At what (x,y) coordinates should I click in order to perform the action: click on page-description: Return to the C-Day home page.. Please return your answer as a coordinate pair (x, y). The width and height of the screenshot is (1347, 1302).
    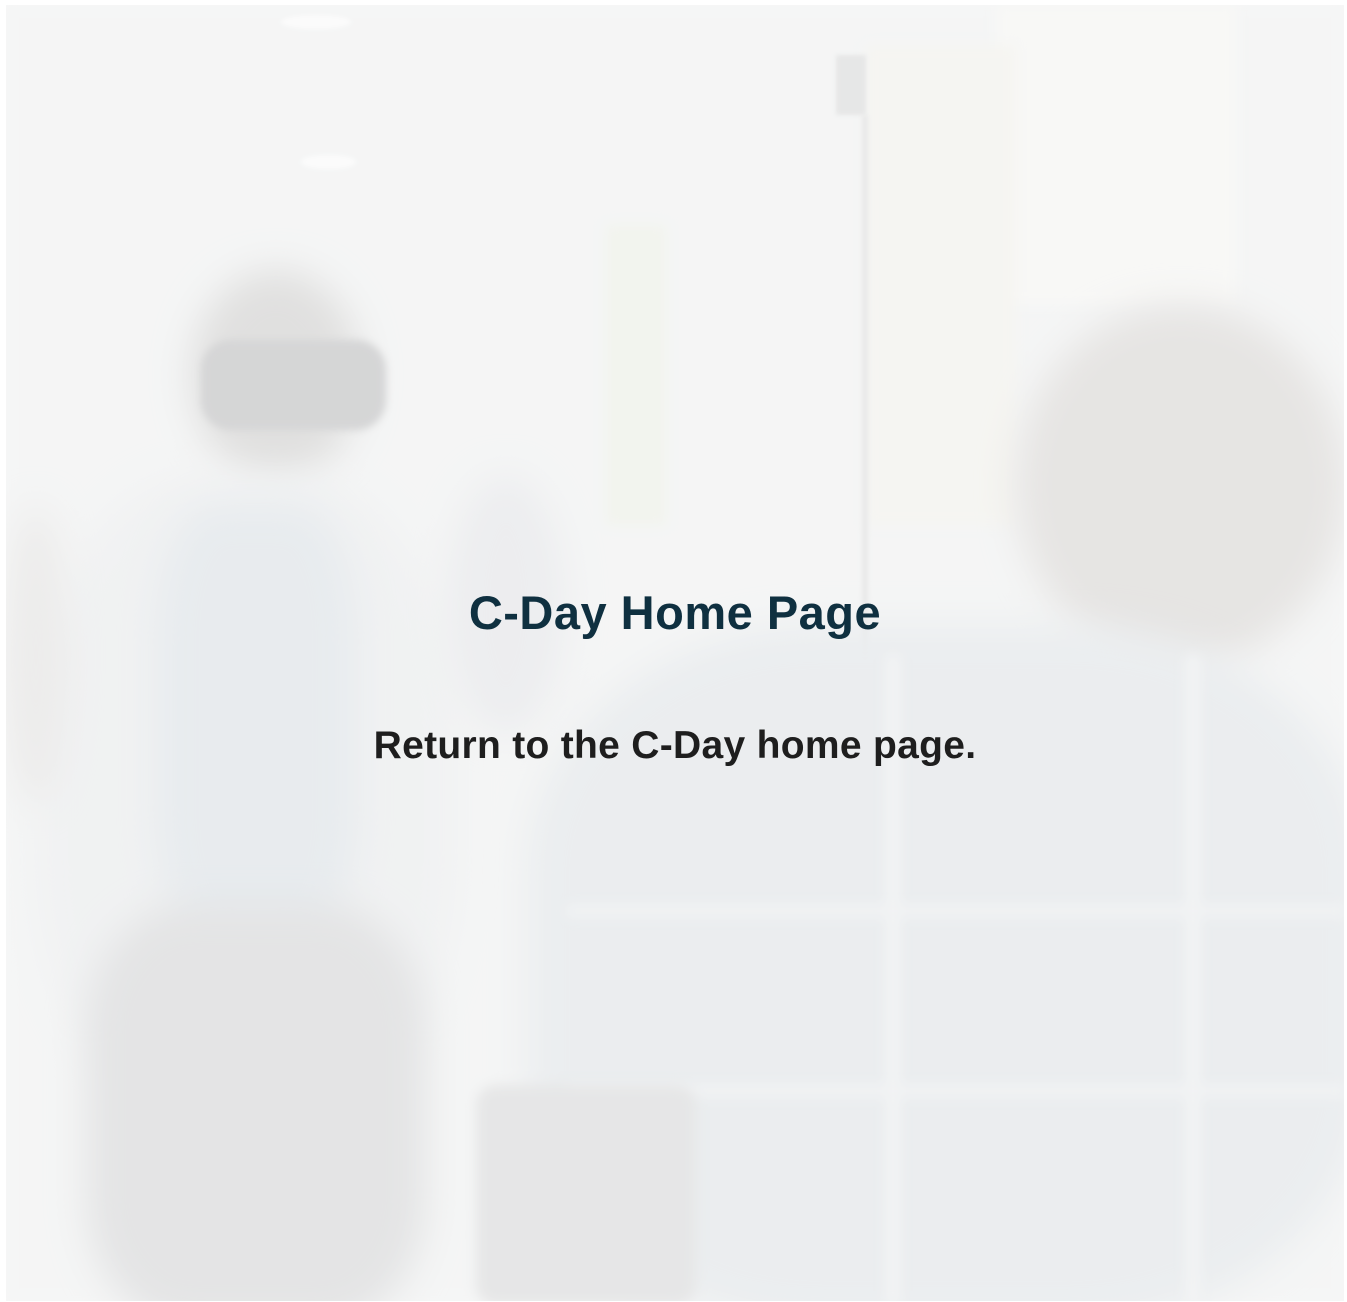
    Looking at the image, I should click on (675, 745).